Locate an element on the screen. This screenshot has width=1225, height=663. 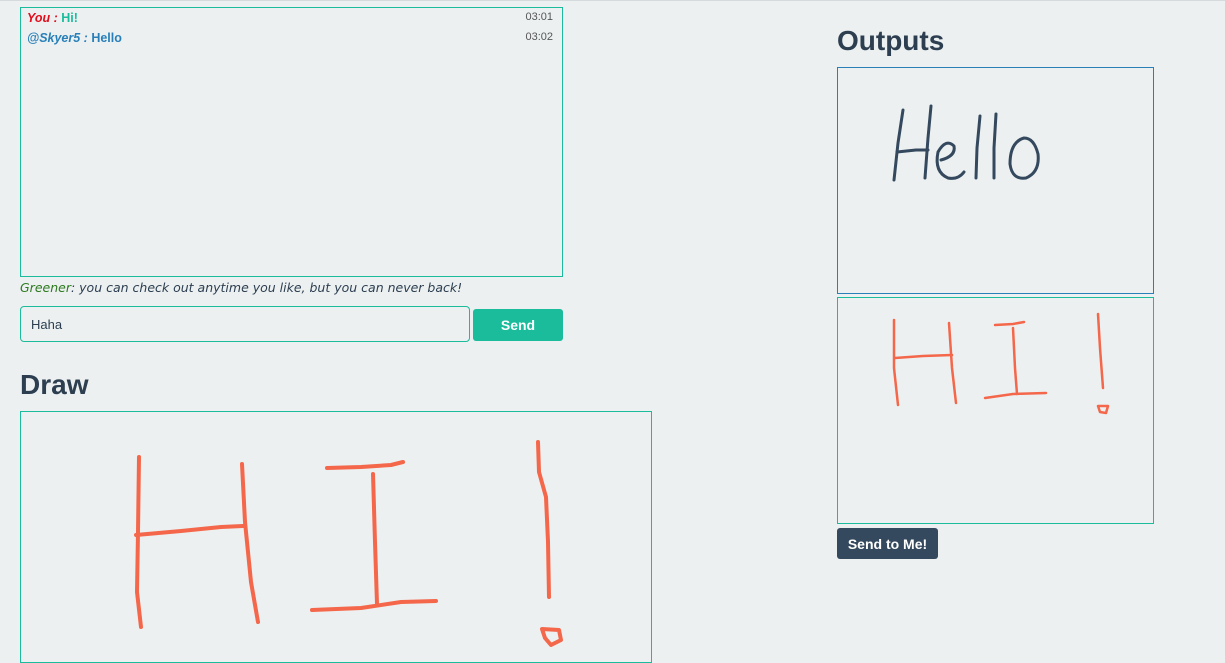
chat-message: You : Hi! 03:01 is located at coordinates (292, 18).